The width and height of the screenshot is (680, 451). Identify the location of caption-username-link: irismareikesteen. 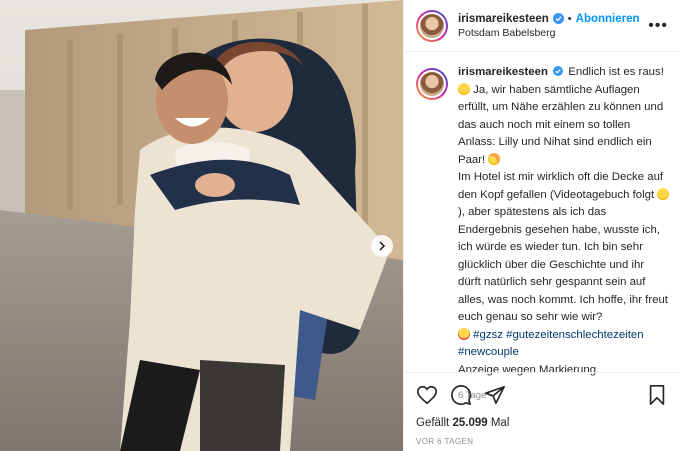
(503, 72).